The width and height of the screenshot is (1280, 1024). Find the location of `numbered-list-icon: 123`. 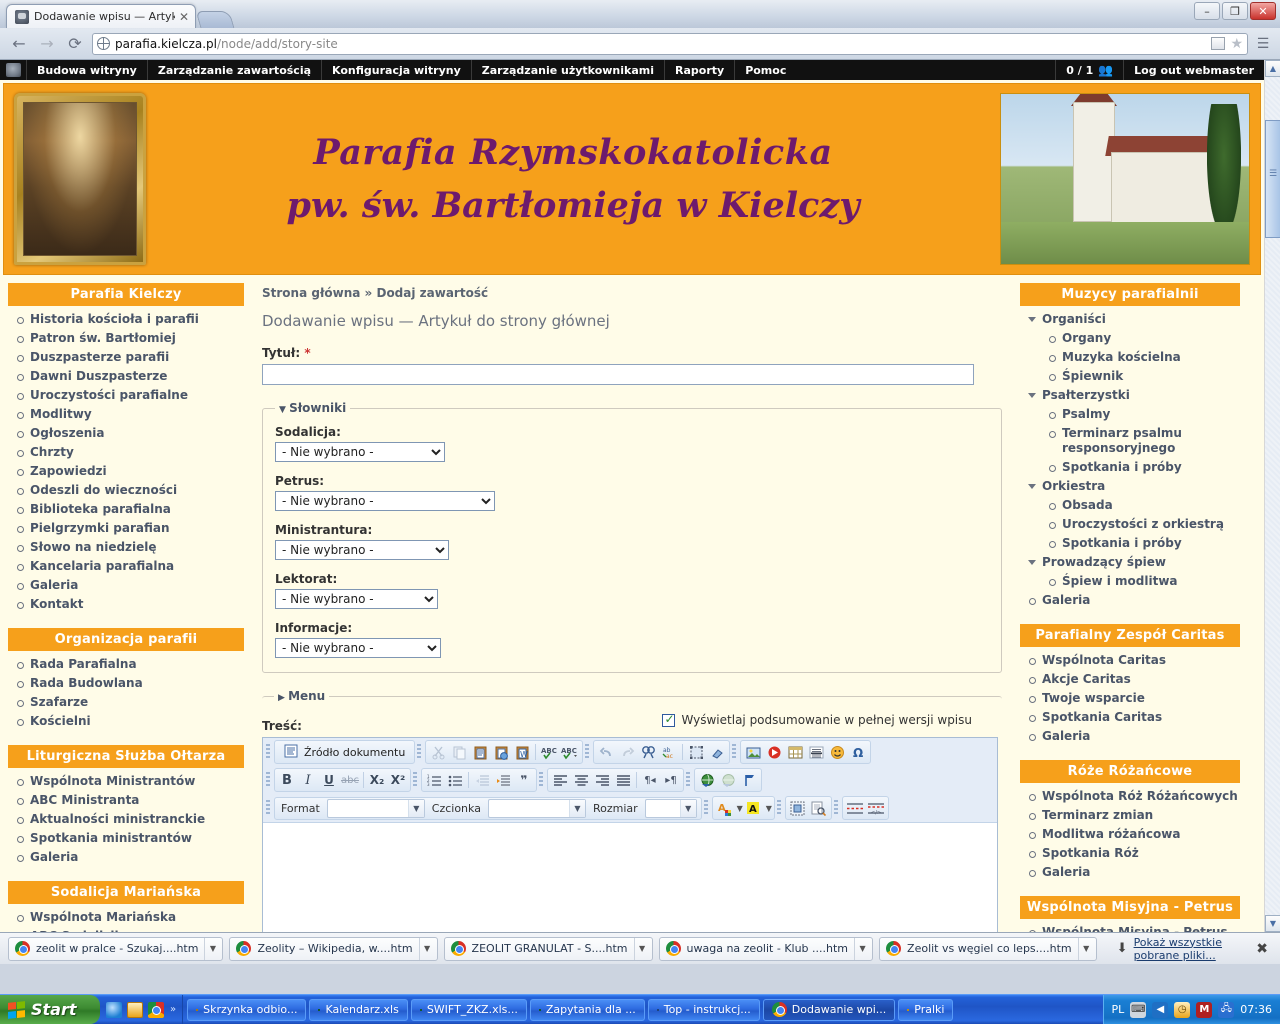

numbered-list-icon: 123 is located at coordinates (434, 780).